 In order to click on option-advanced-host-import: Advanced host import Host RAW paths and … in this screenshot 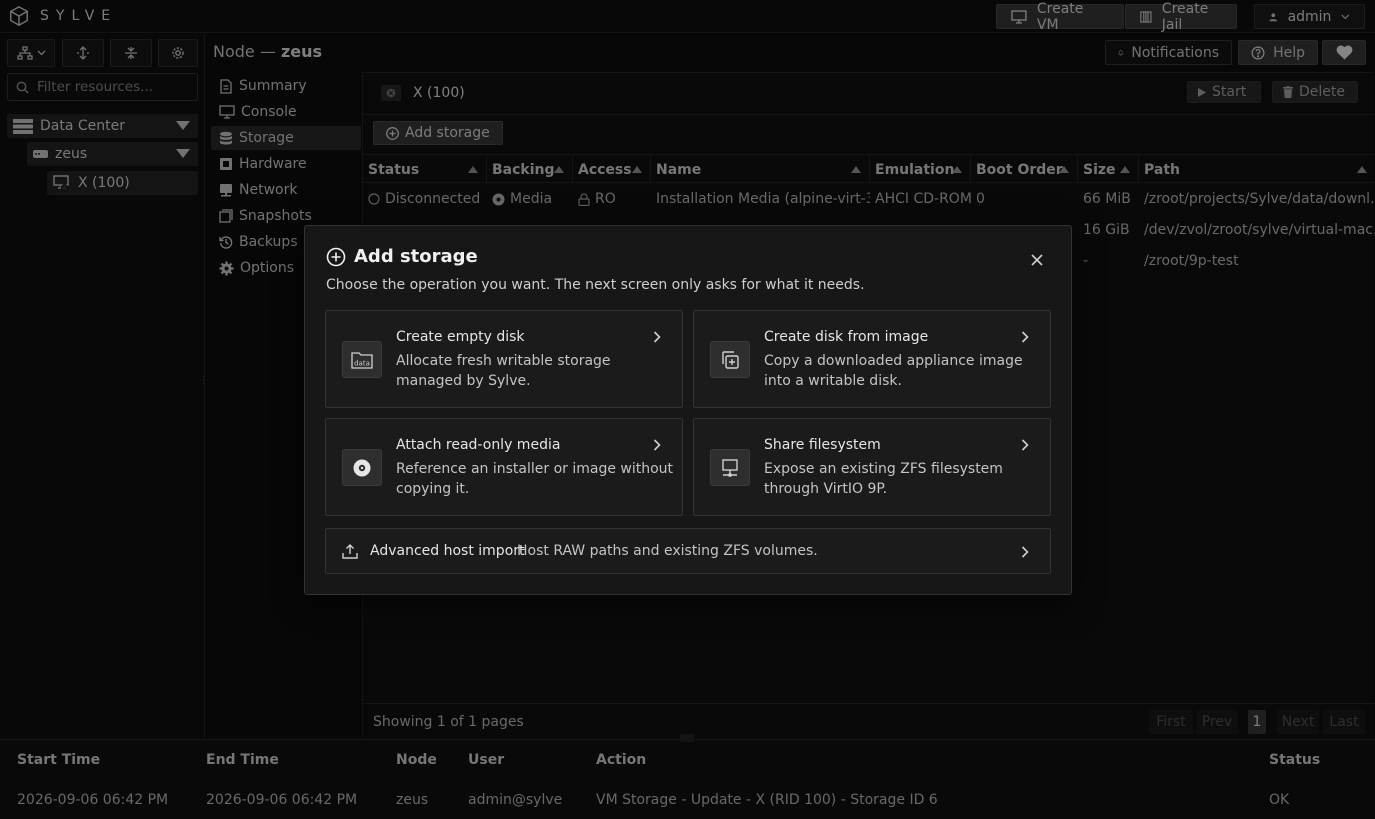, I will do `click(688, 551)`.